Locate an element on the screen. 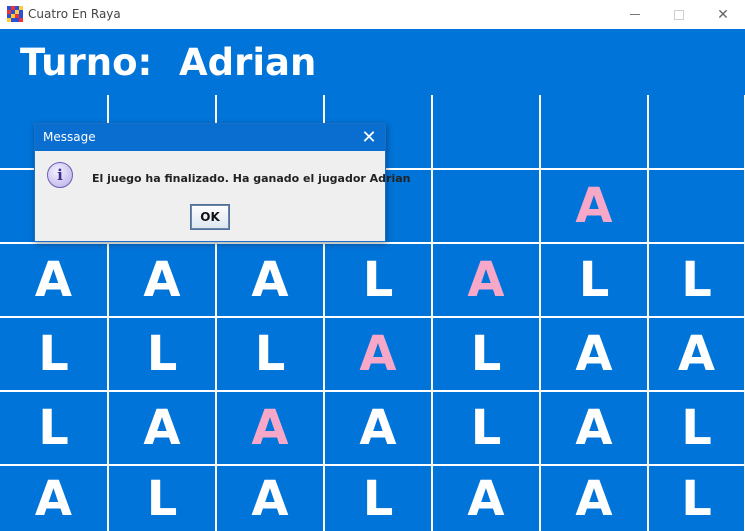 Image resolution: width=745 pixels, height=531 pixels. dialog-titlebar: Message ✕ is located at coordinates (210, 137).